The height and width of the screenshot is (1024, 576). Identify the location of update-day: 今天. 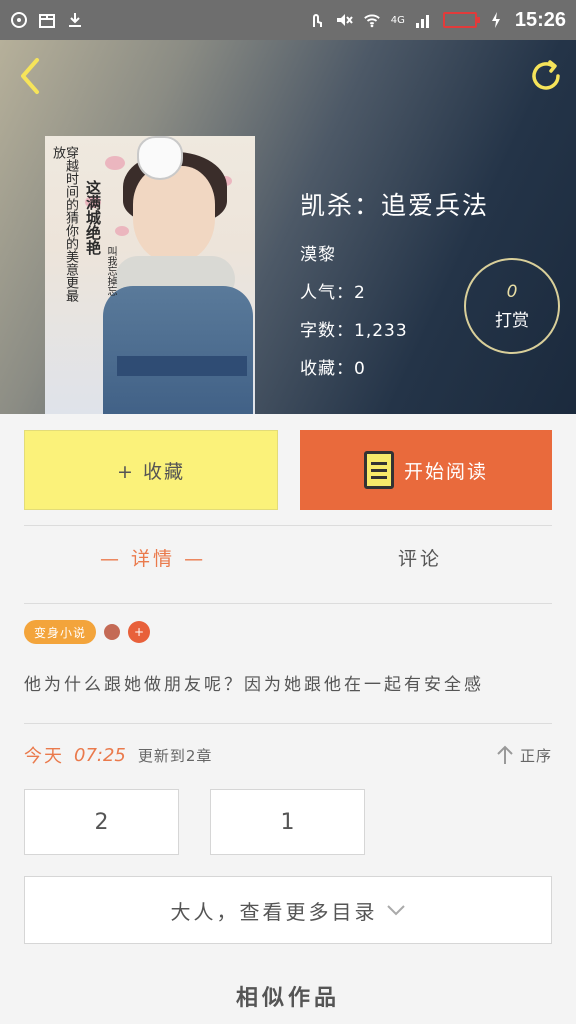
(44, 756).